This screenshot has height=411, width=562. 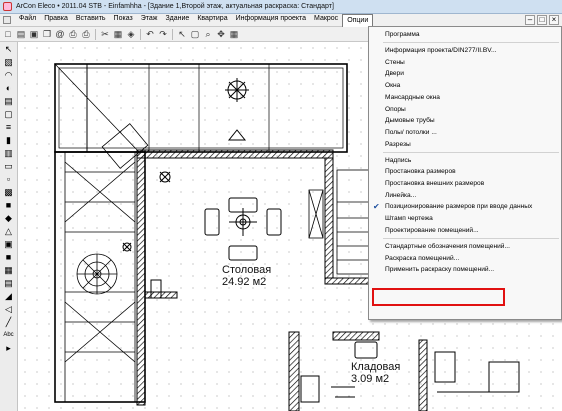 I want to click on menu-item-label: Стены, so click(x=395, y=62).